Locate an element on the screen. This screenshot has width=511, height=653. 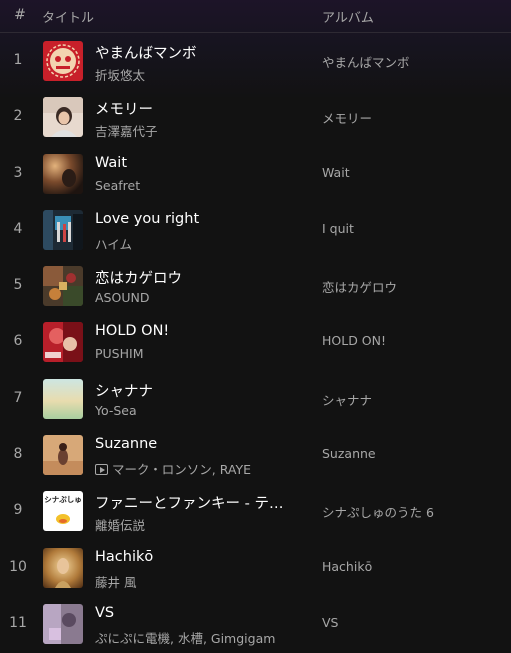
track-title: Suzanne is located at coordinates (200, 444).